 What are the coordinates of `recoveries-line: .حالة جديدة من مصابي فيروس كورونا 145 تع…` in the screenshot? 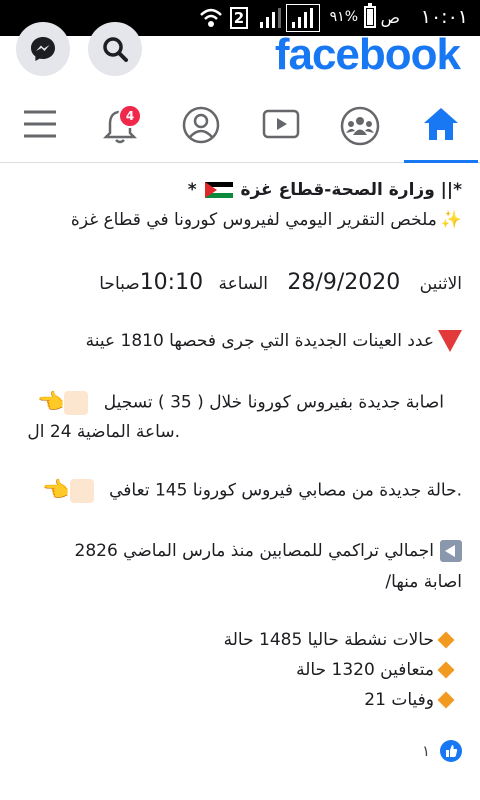 It's located at (249, 490).